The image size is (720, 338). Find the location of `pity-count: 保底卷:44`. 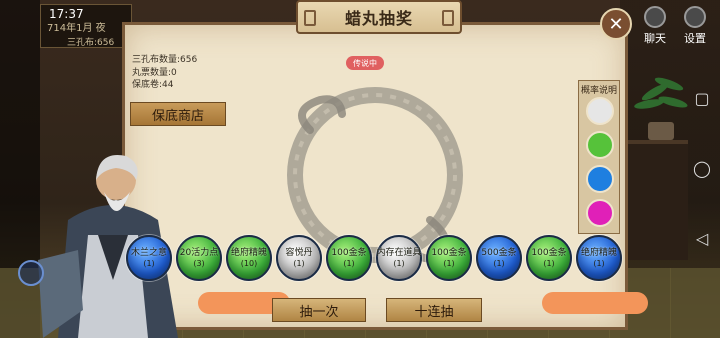

pity-count: 保底卷:44 is located at coordinates (153, 85).